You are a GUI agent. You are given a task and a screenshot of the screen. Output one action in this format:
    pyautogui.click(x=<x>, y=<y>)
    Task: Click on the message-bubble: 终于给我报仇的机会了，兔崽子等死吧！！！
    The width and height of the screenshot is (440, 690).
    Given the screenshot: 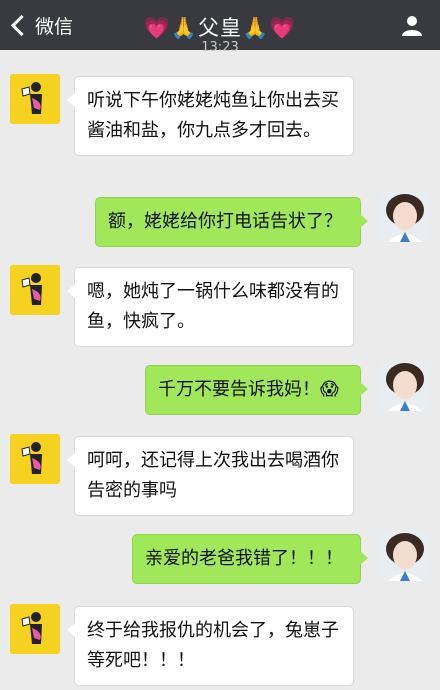 What is the action you would take?
    pyautogui.click(x=210, y=646)
    